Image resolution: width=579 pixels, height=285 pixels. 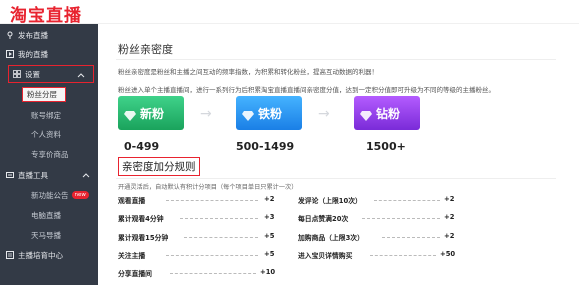 What do you see at coordinates (141, 219) in the screenshot?
I see `rule-label: 累计观看4分钟` at bounding box center [141, 219].